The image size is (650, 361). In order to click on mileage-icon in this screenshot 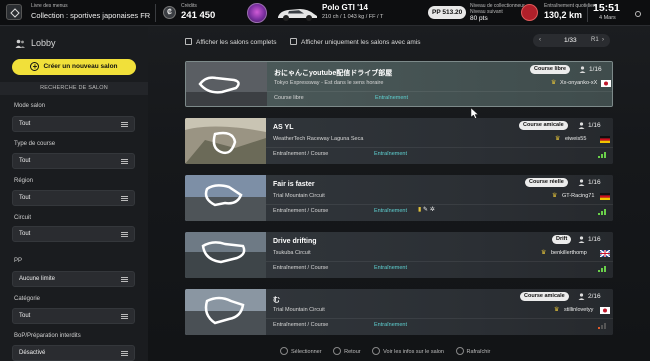, I will do `click(529, 12)`.